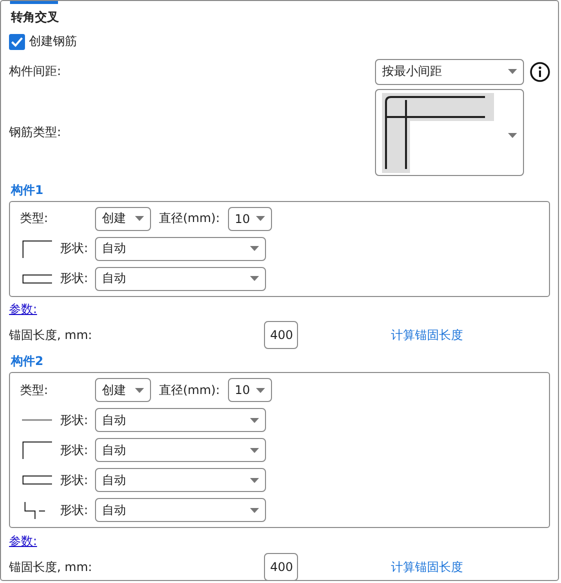 This screenshot has height=583, width=561. What do you see at coordinates (35, 17) in the screenshot?
I see `panel-title: 转角交叉` at bounding box center [35, 17].